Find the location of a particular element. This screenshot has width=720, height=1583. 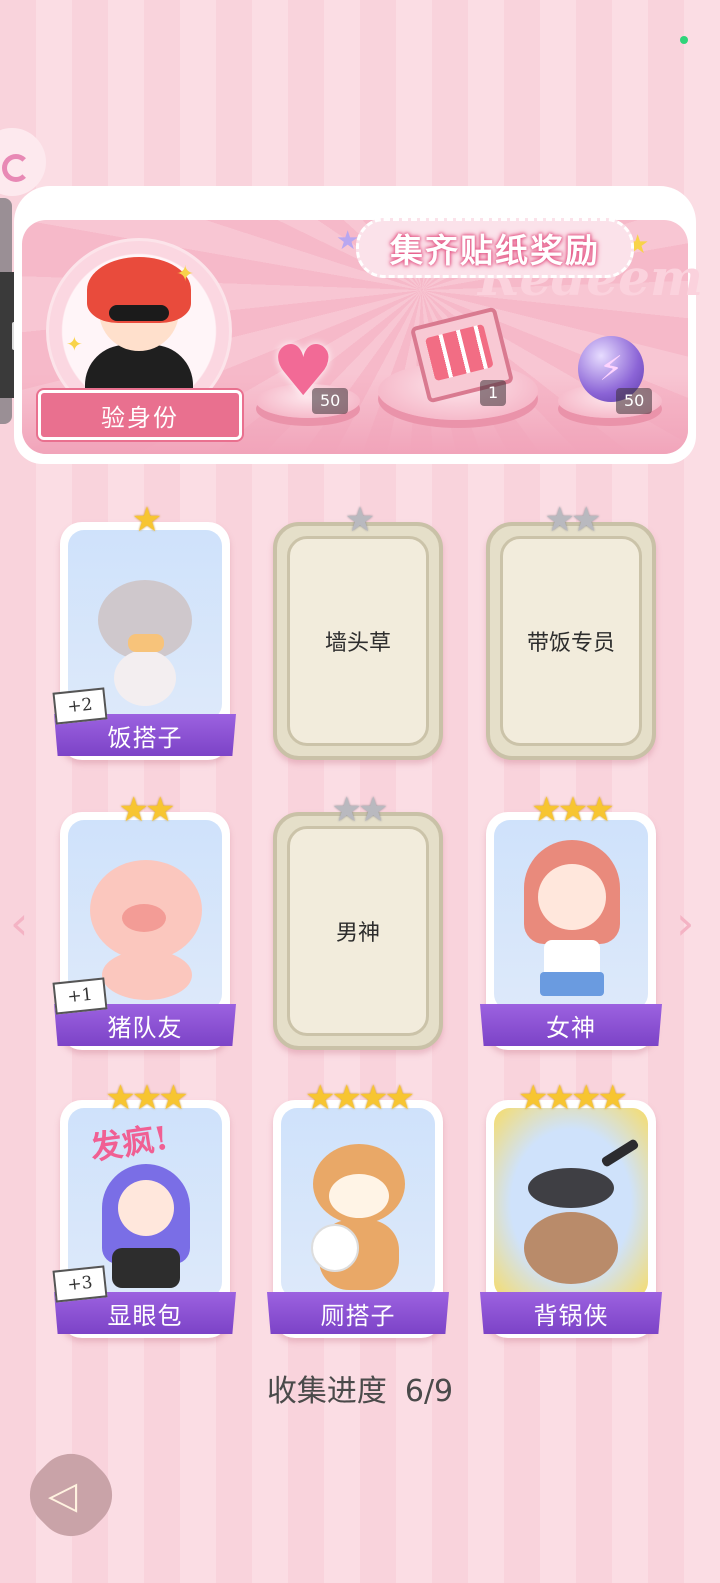

locked-card-label: 墙头草 is located at coordinates (358, 641).